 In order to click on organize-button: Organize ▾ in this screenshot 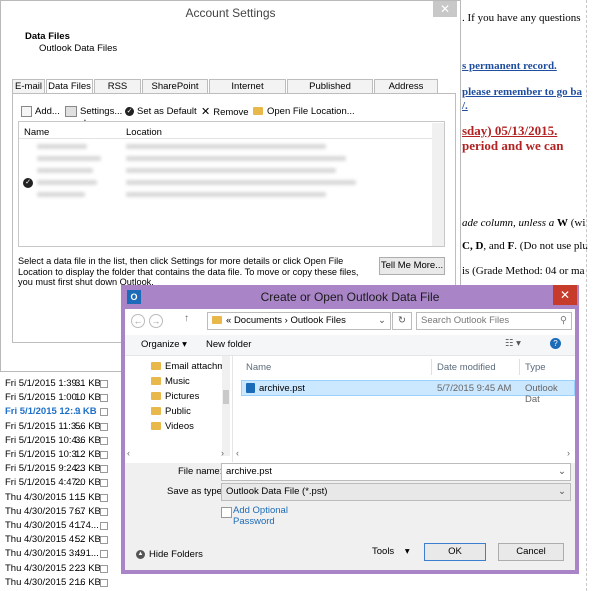, I will do `click(164, 344)`.